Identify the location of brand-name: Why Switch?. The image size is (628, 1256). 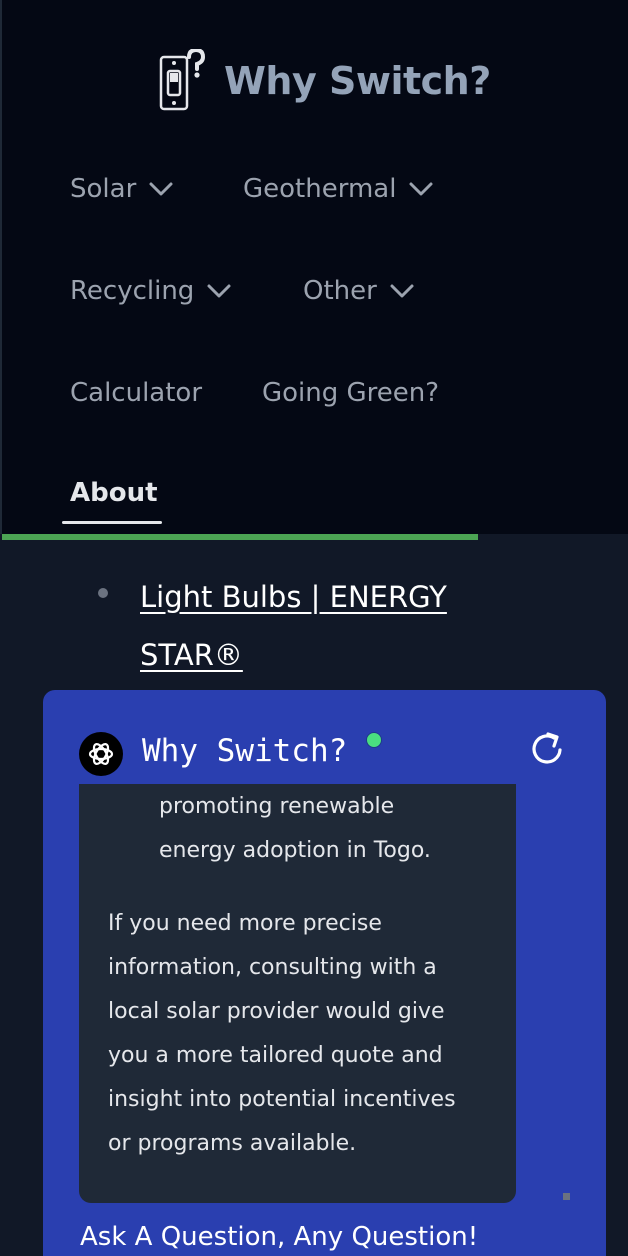
(357, 81).